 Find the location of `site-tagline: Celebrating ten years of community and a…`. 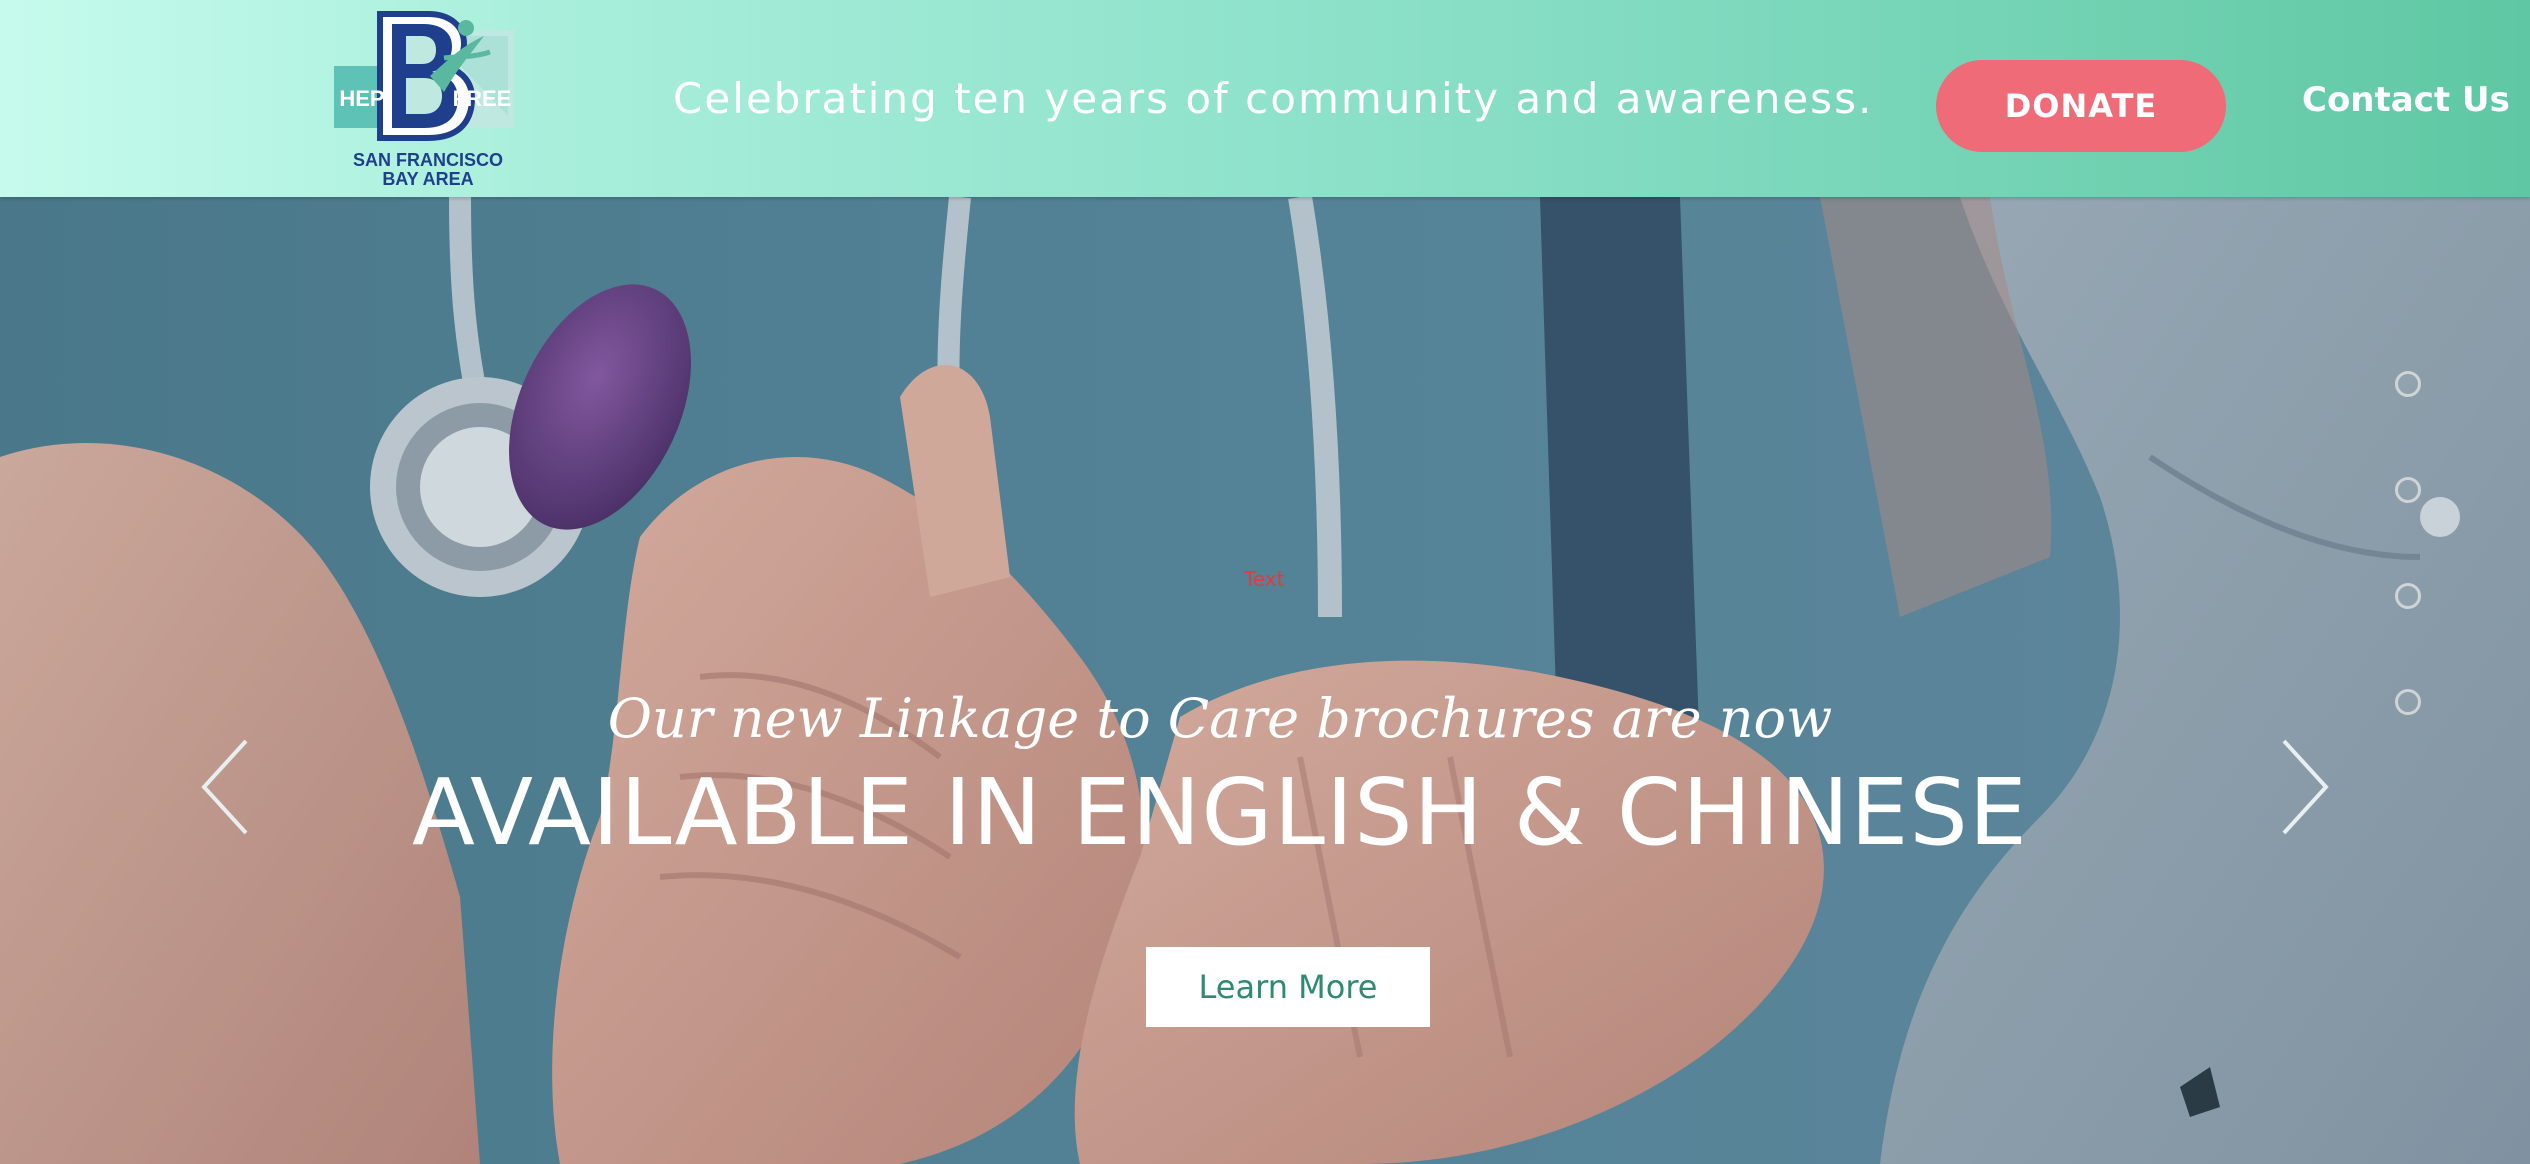

site-tagline: Celebrating ten years of community and a… is located at coordinates (1273, 98).